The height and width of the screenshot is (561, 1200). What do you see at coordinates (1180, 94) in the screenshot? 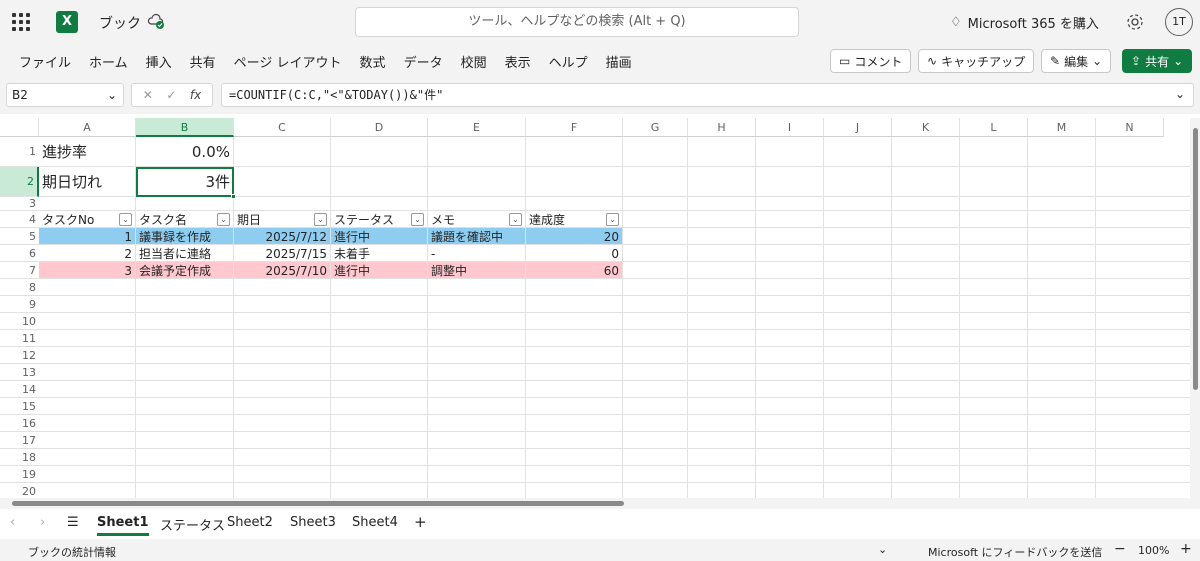
I see `expand-formula-chevron-icon: ⌄` at bounding box center [1180, 94].